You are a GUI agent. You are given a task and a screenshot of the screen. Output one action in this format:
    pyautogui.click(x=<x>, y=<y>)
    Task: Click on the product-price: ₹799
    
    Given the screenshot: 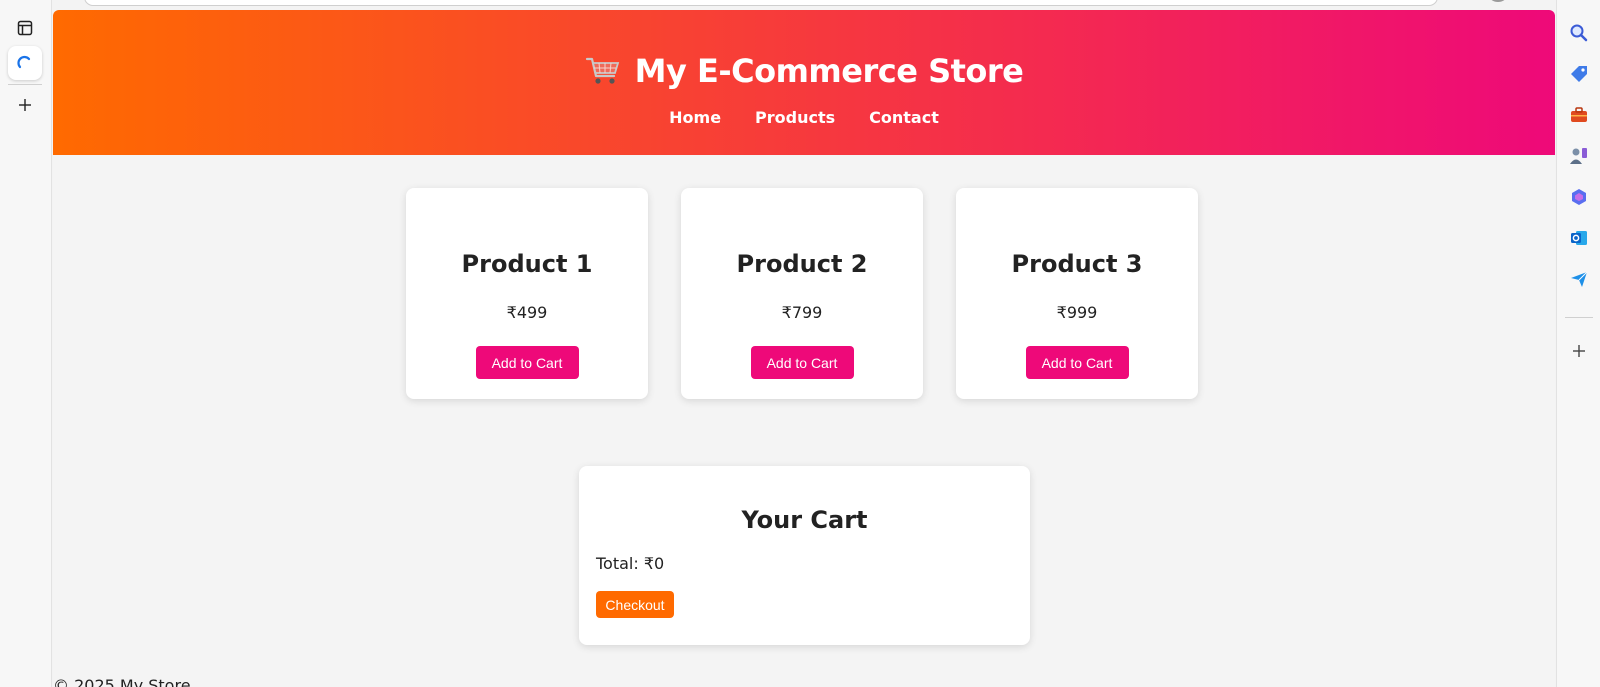 What is the action you would take?
    pyautogui.click(x=802, y=312)
    